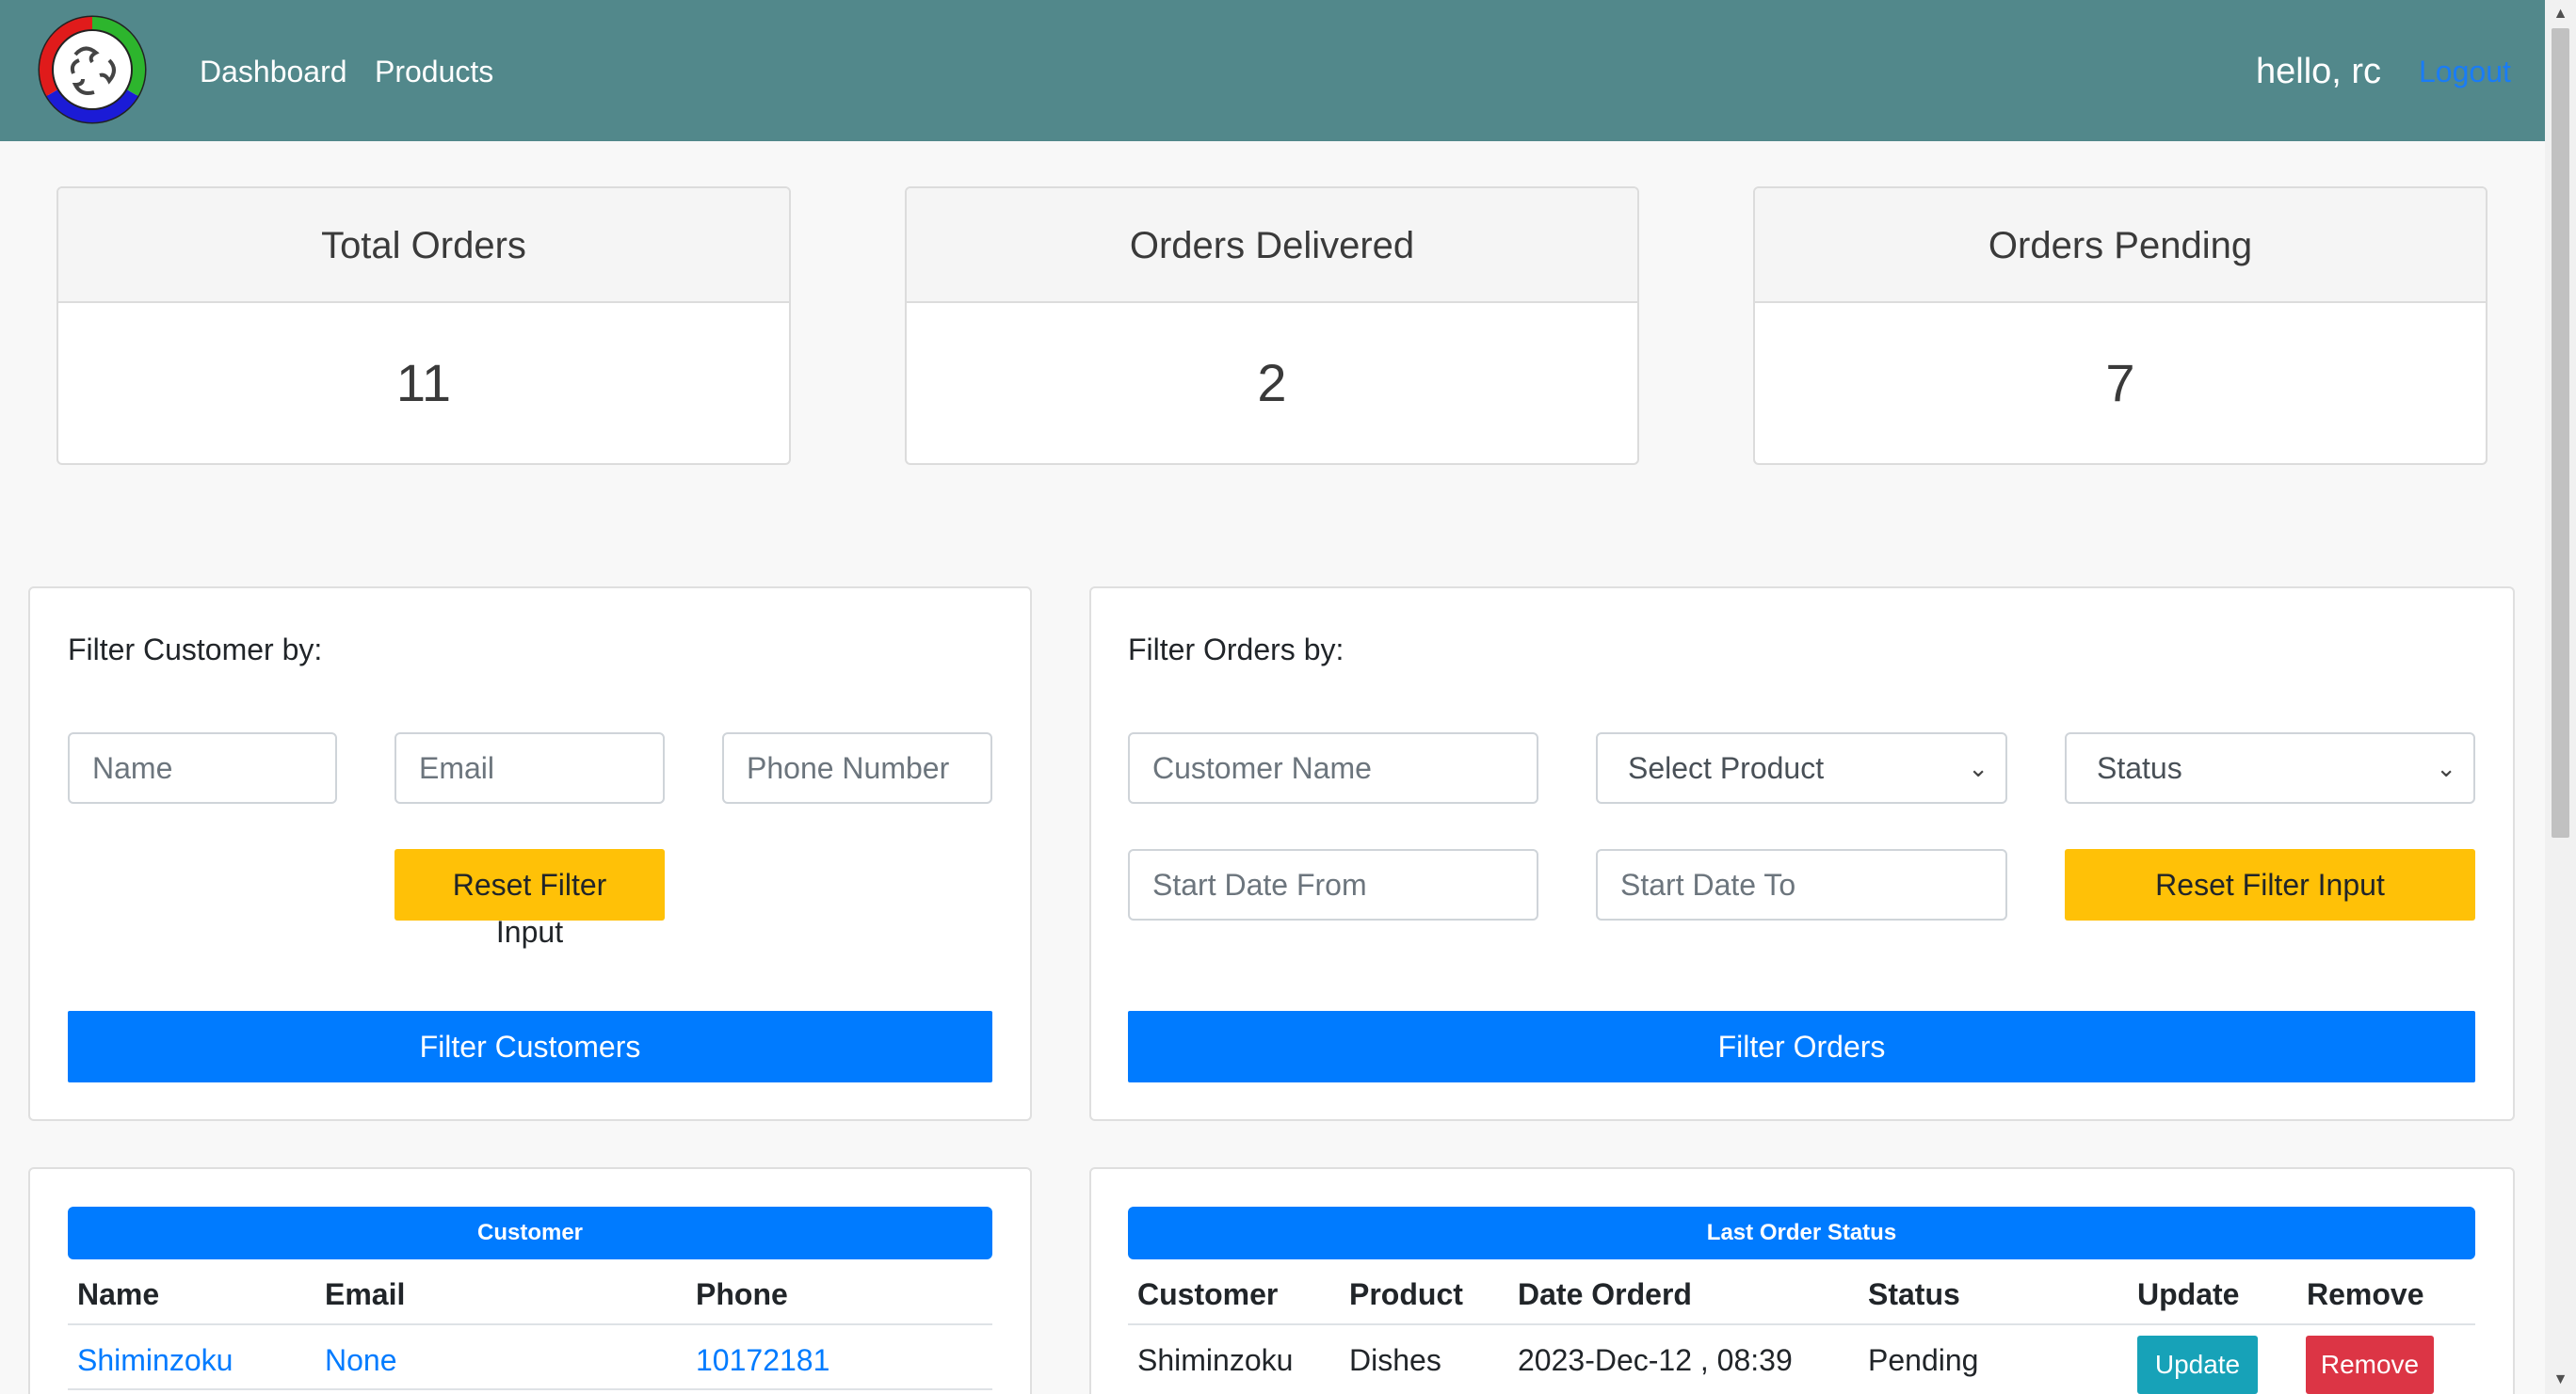  I want to click on orders-delivered-card: Orders Delivered 2, so click(1272, 326).